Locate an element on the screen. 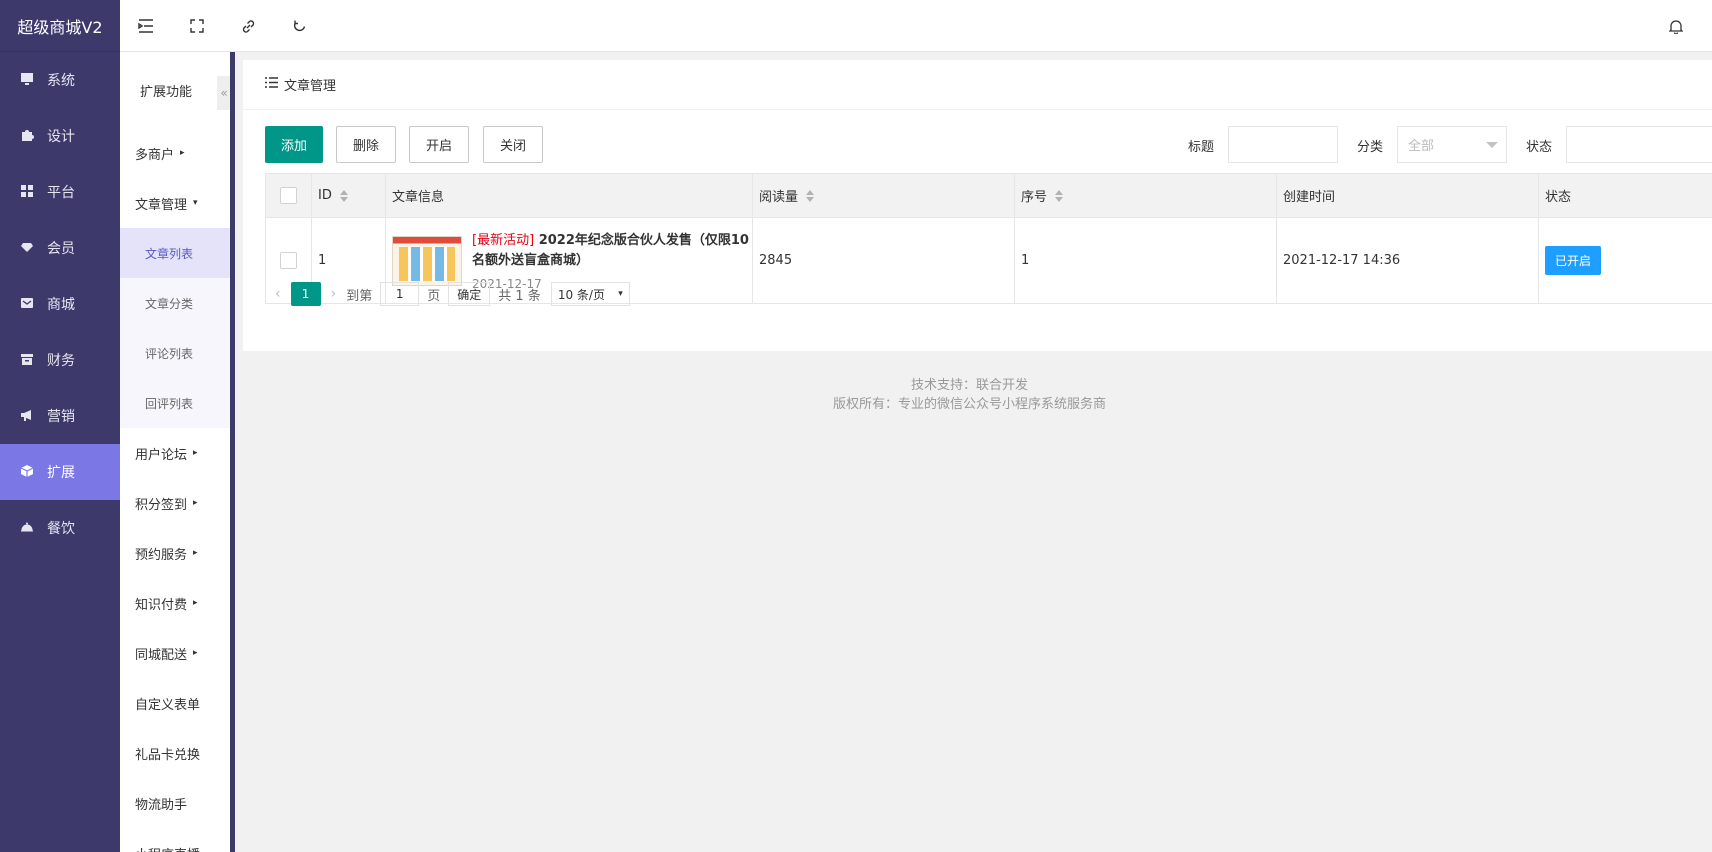  box-icon is located at coordinates (28, 360).